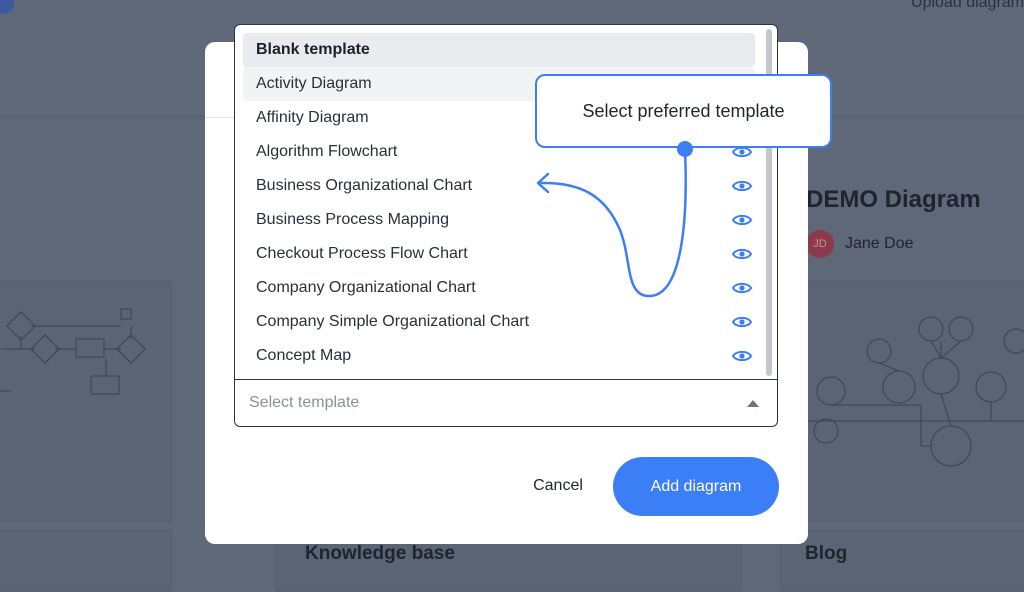  What do you see at coordinates (826, 553) in the screenshot?
I see `blog-heading: Blog` at bounding box center [826, 553].